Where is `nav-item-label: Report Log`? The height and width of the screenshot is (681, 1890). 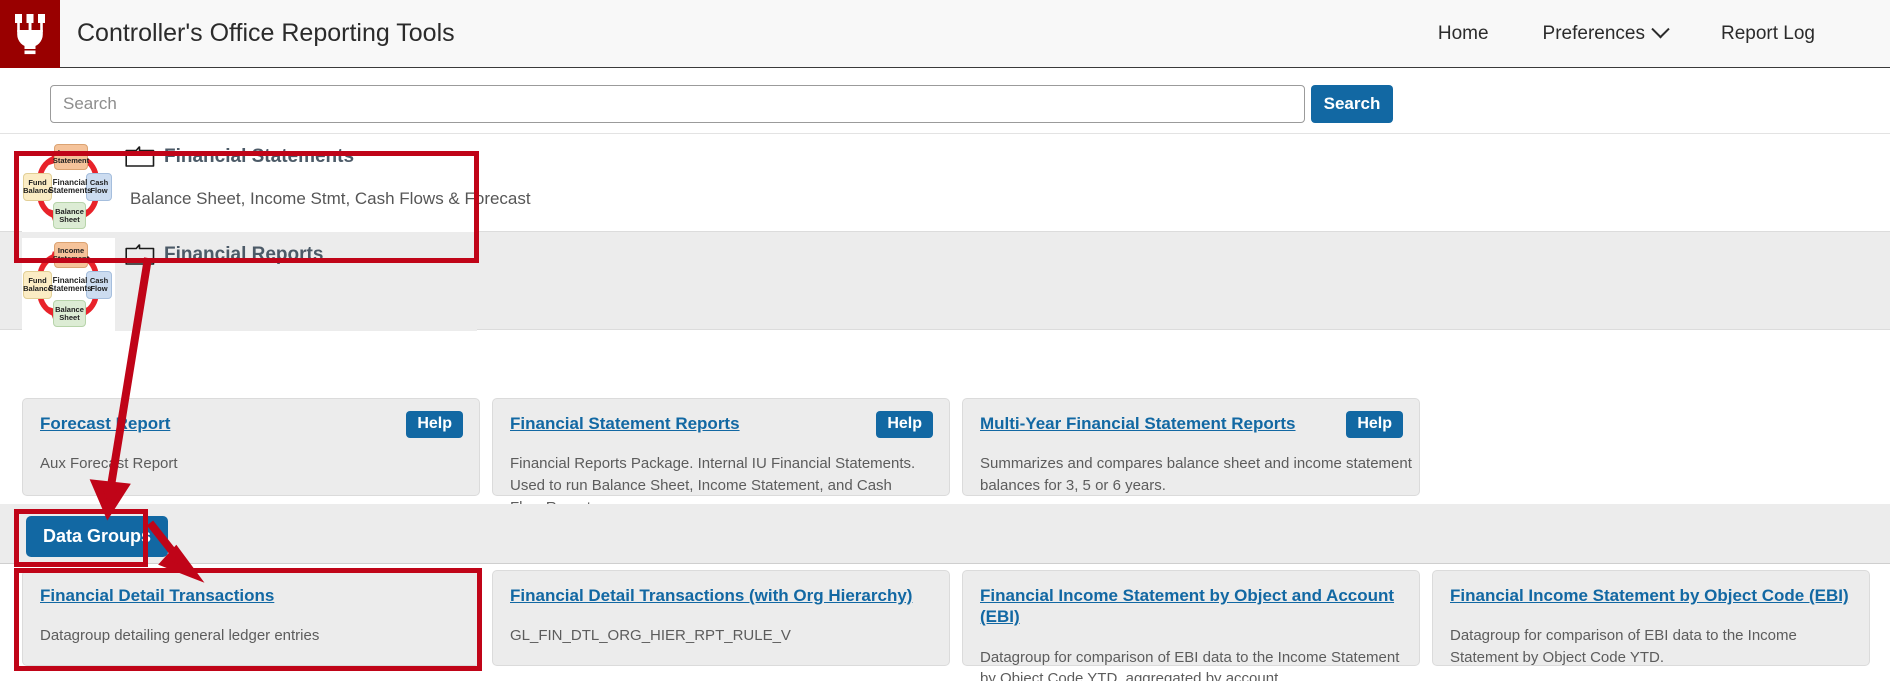 nav-item-label: Report Log is located at coordinates (1767, 33).